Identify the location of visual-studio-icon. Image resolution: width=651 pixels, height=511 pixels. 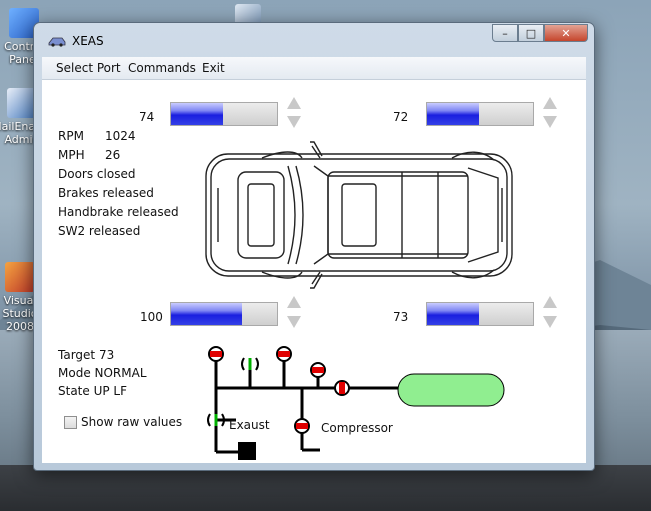
(20, 277).